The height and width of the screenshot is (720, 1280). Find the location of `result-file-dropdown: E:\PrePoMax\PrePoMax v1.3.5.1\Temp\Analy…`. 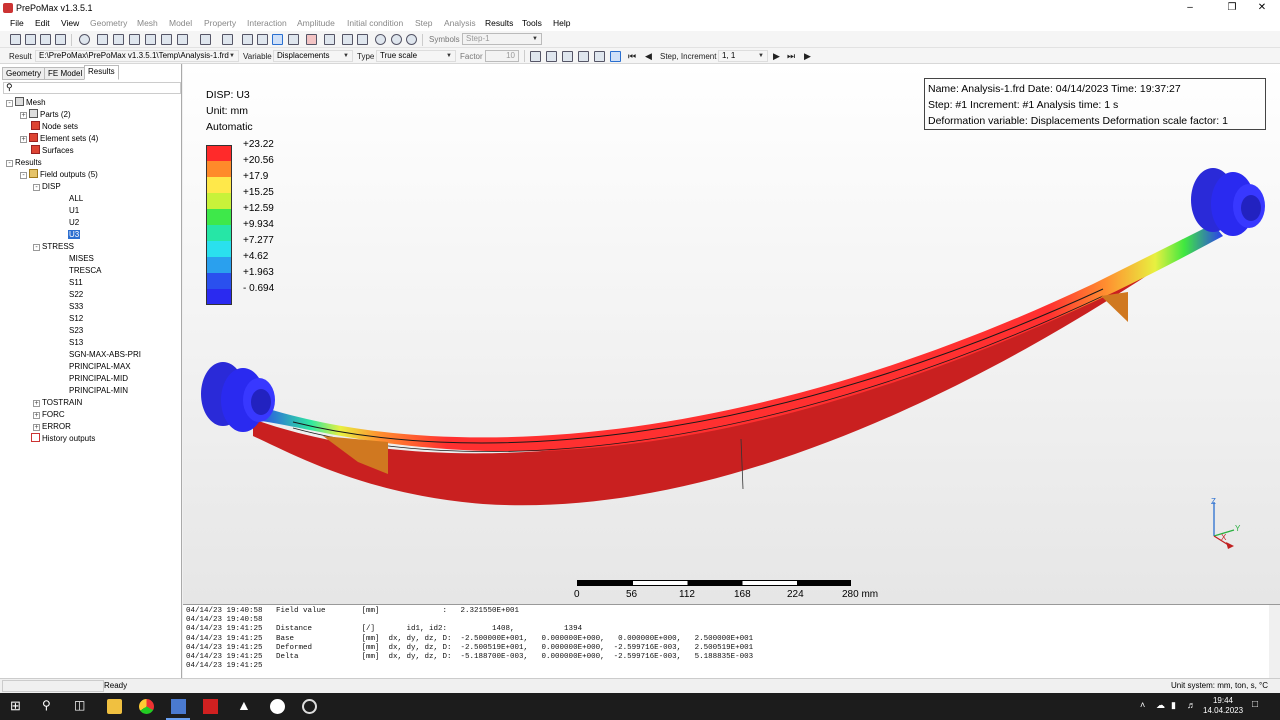

result-file-dropdown: E:\PrePoMax\PrePoMax v1.3.5.1\Temp\Analy… is located at coordinates (137, 56).